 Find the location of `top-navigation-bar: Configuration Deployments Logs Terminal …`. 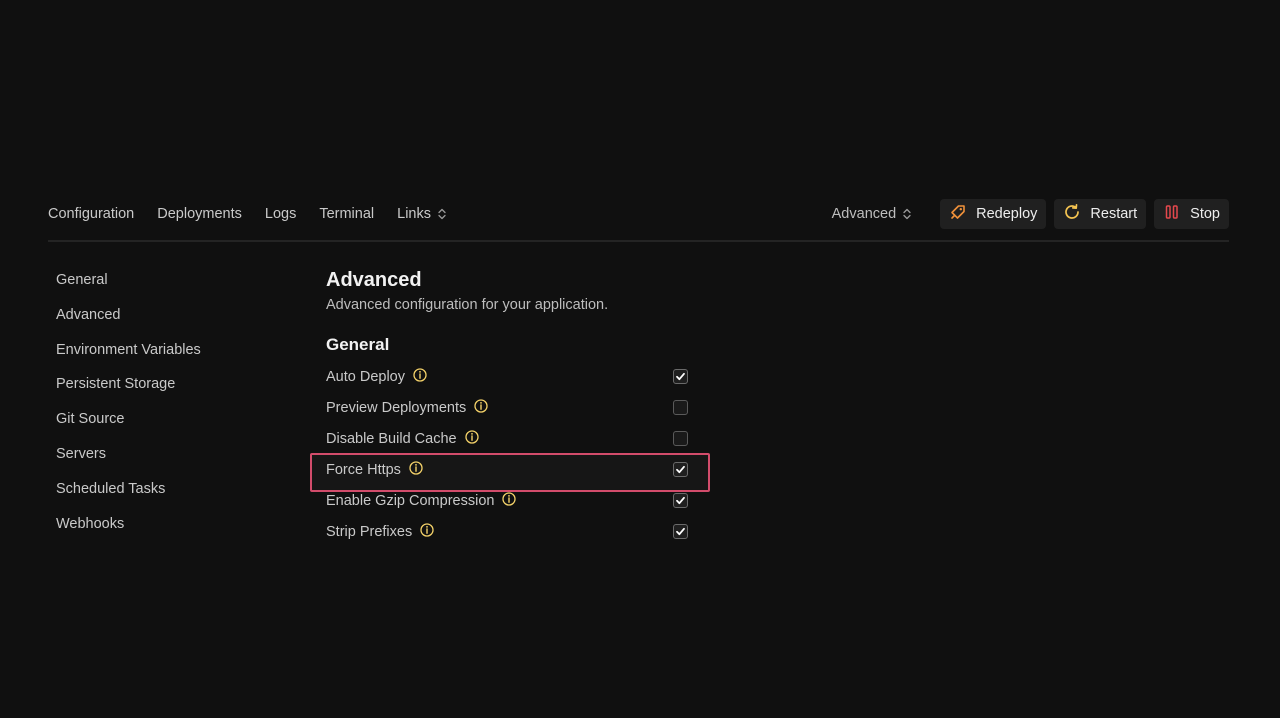

top-navigation-bar: Configuration Deployments Logs Terminal … is located at coordinates (638, 220).